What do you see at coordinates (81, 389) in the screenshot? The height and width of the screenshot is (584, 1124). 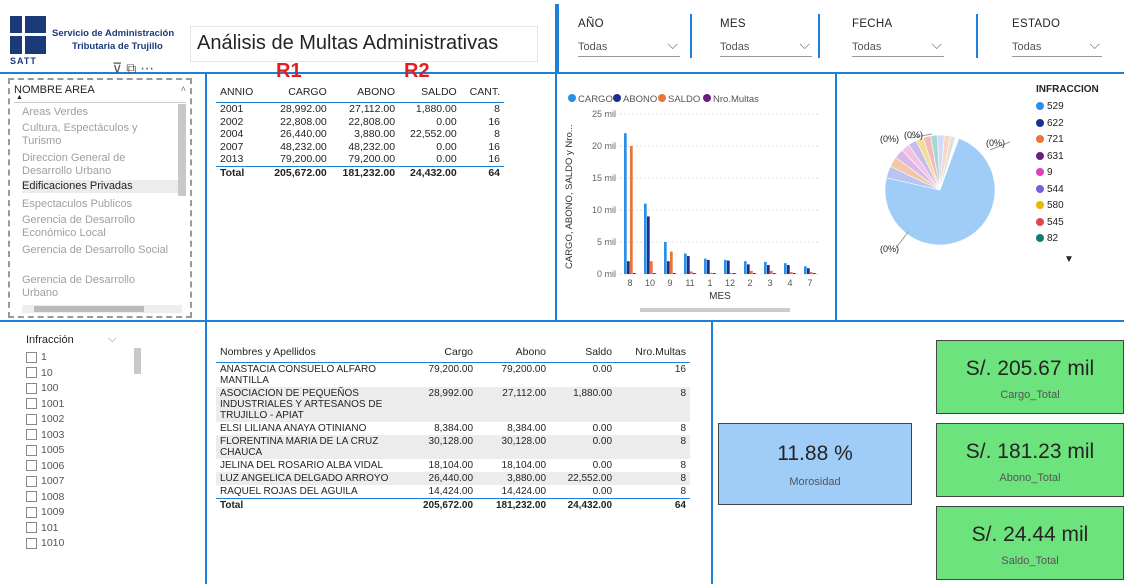 I see `checkbox-item: 100` at bounding box center [81, 389].